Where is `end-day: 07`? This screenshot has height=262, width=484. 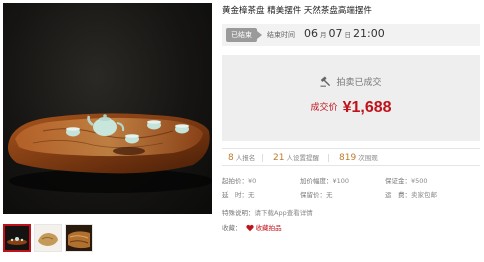
end-day: 07 is located at coordinates (335, 33).